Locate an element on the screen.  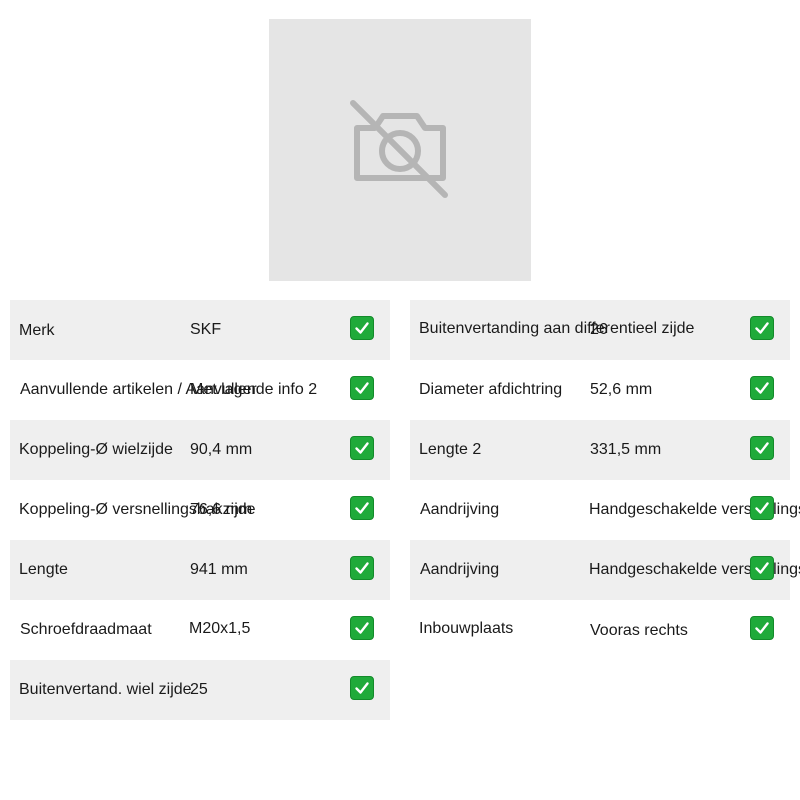
spec-value: 331,5 mm is located at coordinates (626, 449).